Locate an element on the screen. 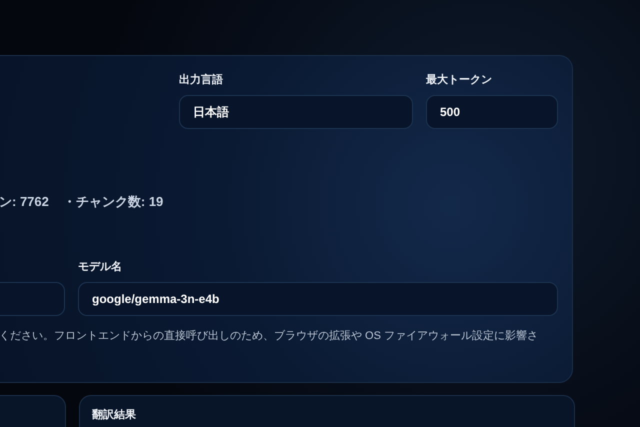  card-title: 翻訳結果 is located at coordinates (114, 415).